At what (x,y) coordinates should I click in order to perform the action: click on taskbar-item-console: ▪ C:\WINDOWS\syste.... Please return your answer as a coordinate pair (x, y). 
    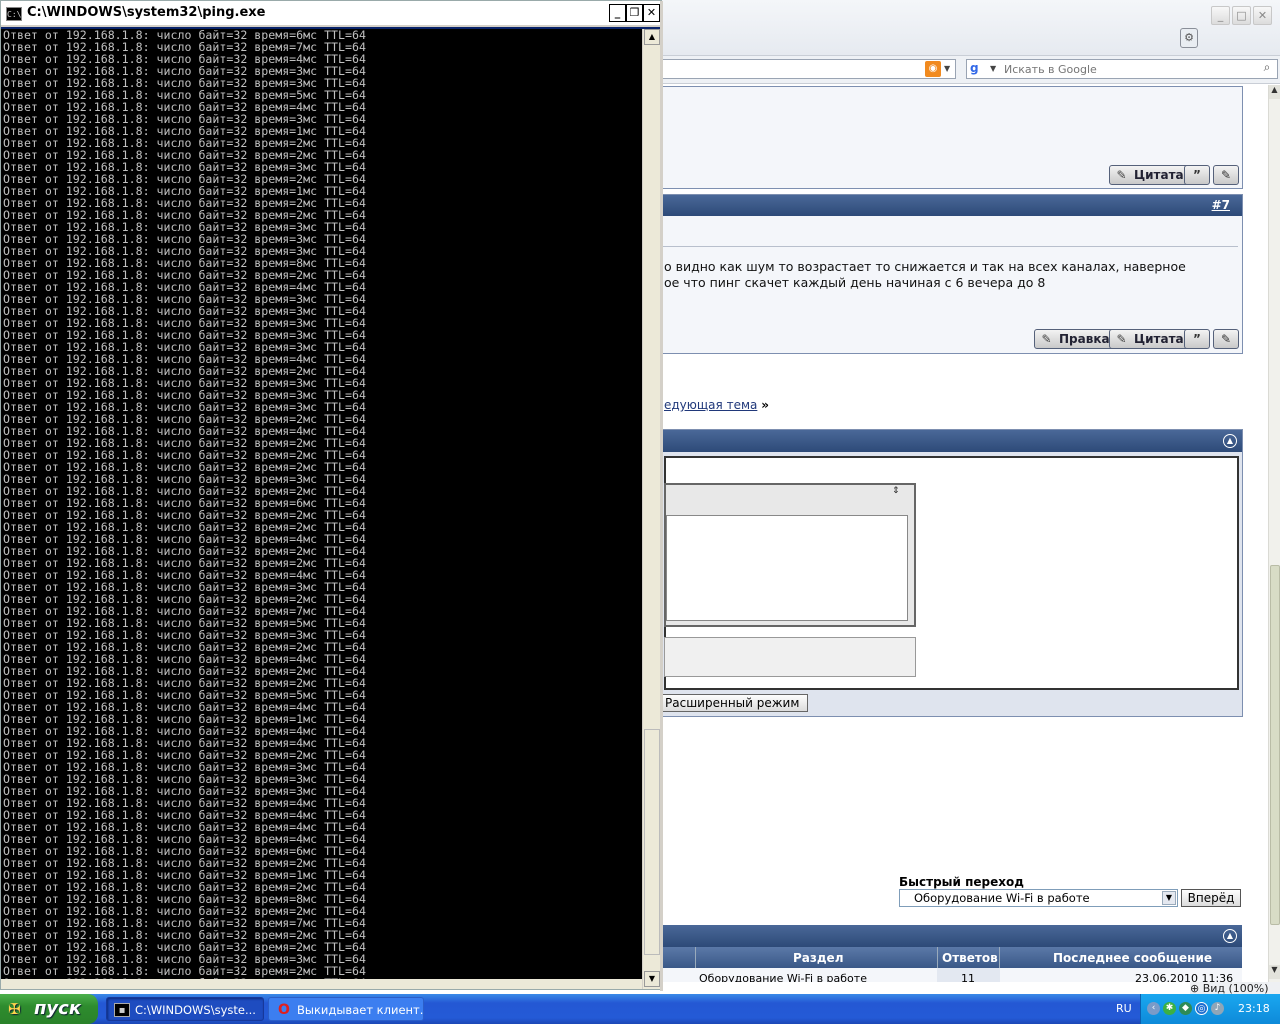
    Looking at the image, I should click on (185, 1009).